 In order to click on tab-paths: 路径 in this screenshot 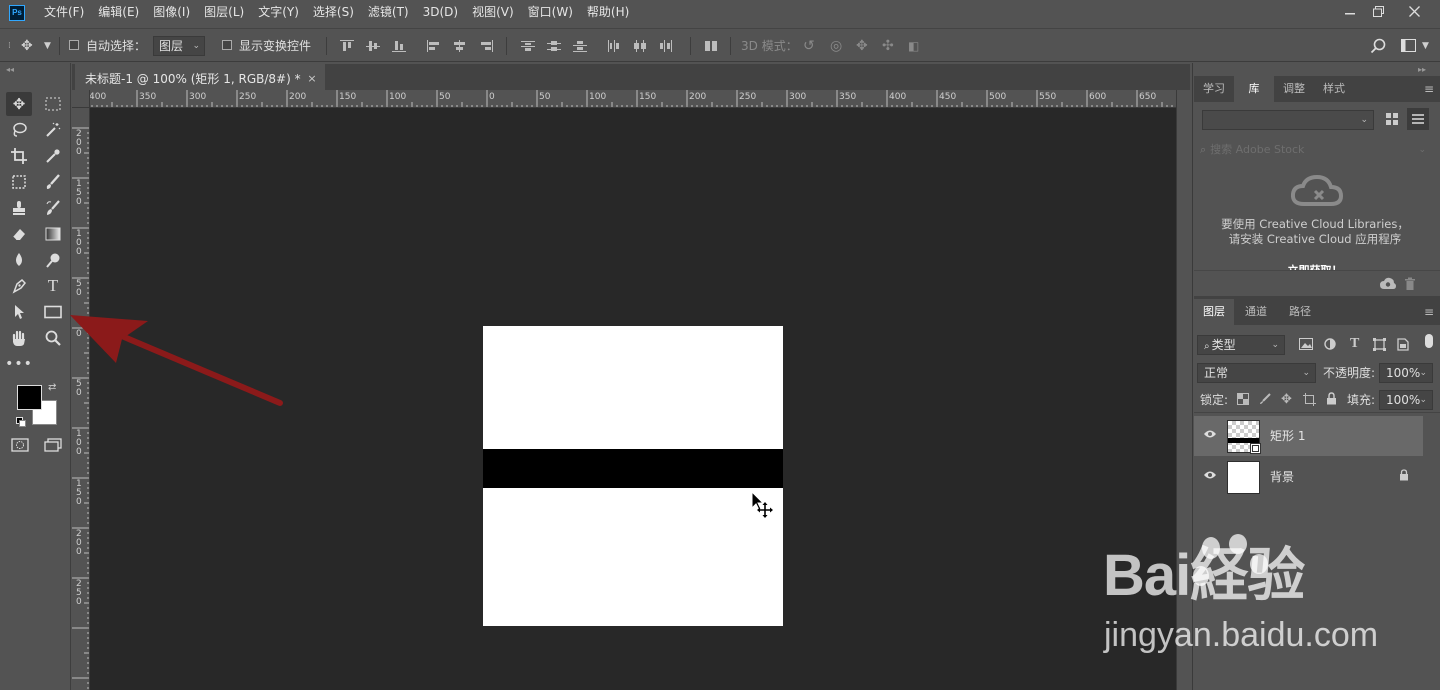, I will do `click(1300, 312)`.